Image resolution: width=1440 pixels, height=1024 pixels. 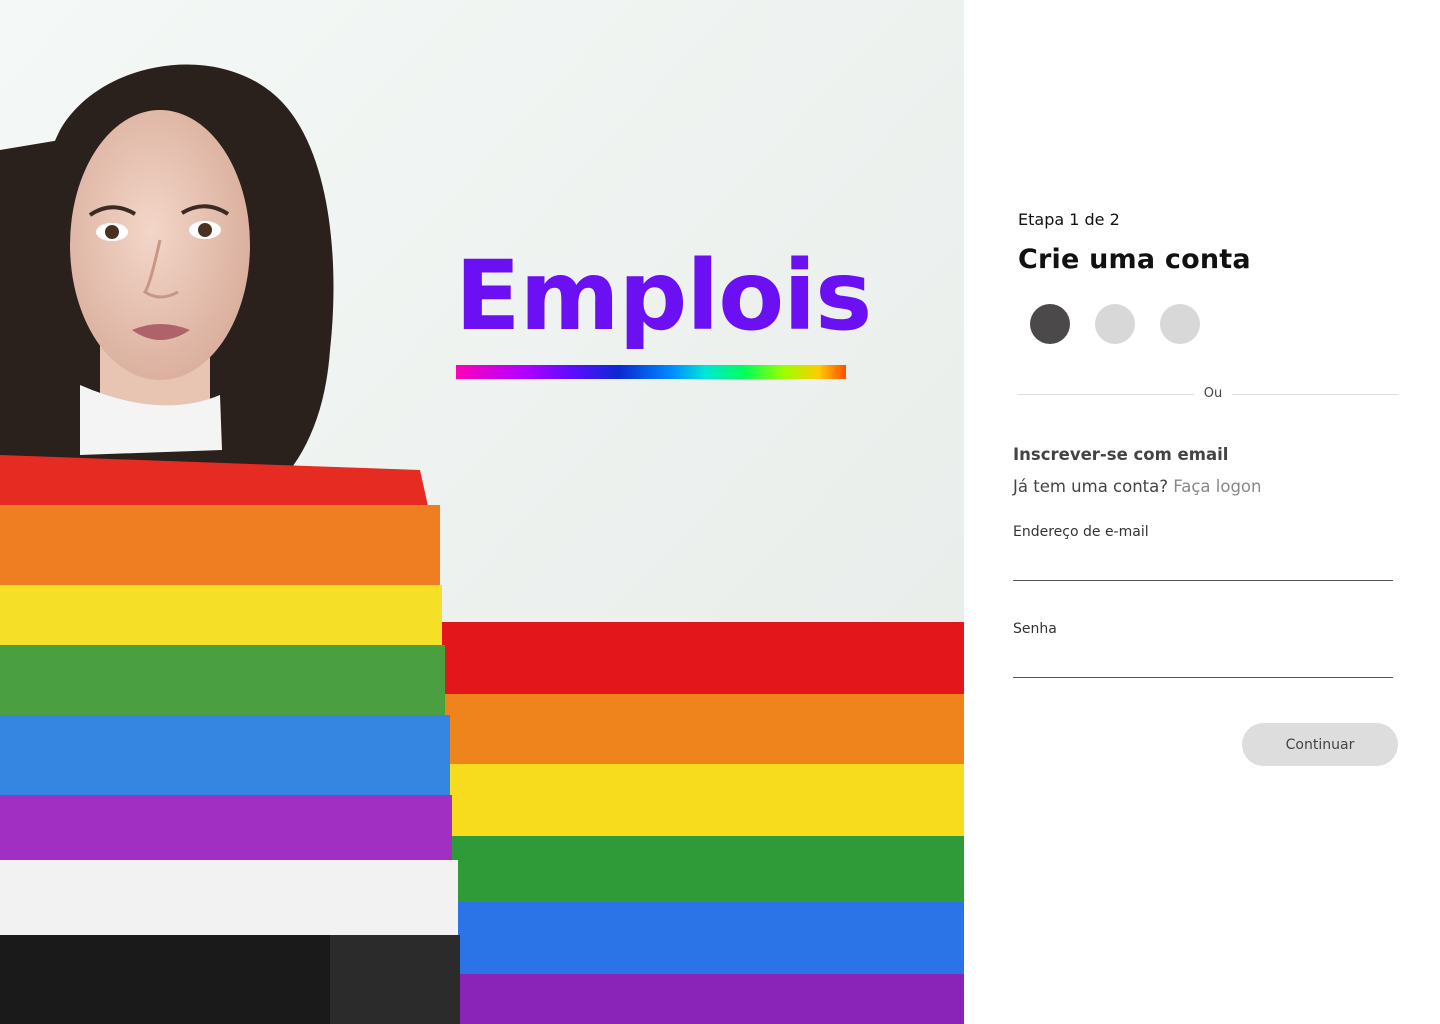 What do you see at coordinates (1320, 744) in the screenshot?
I see `continue-button: Continuar` at bounding box center [1320, 744].